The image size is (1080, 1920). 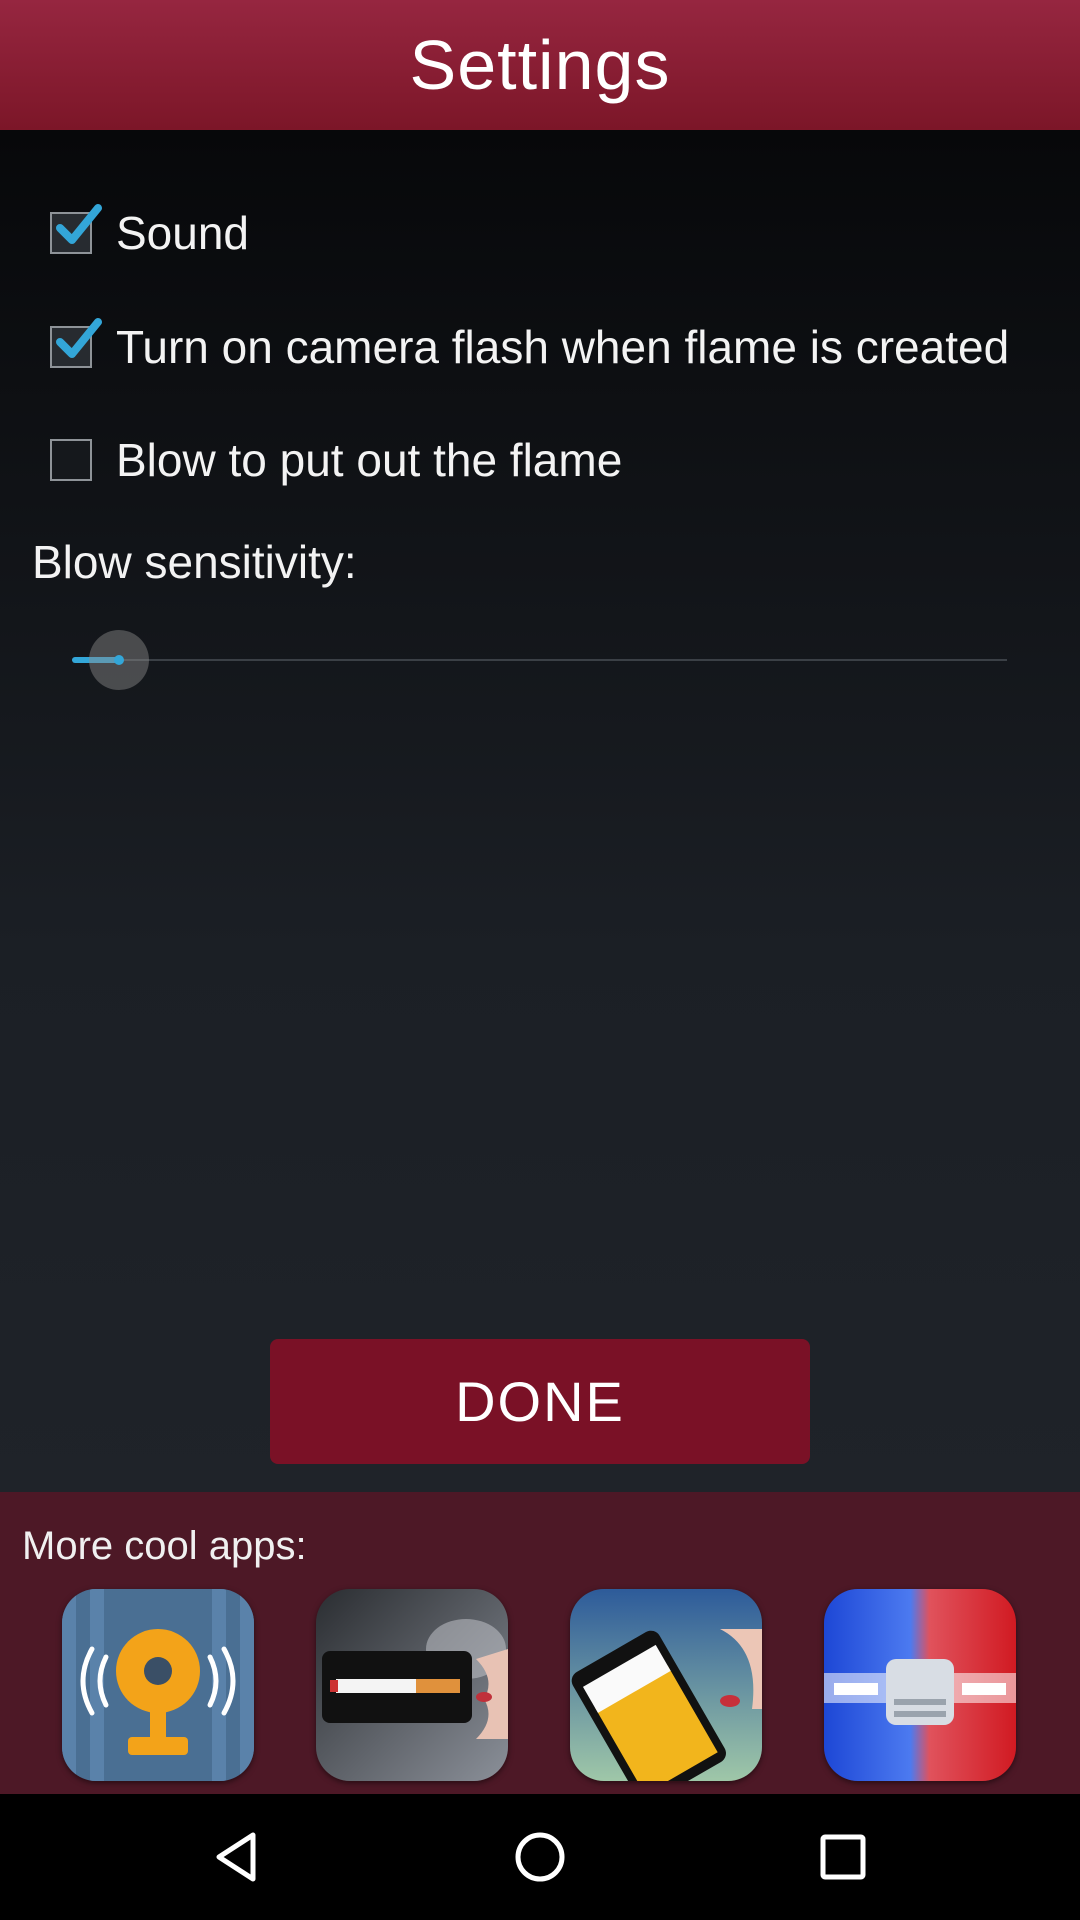 I want to click on blow-sensitivity-slider, so click(x=539, y=660).